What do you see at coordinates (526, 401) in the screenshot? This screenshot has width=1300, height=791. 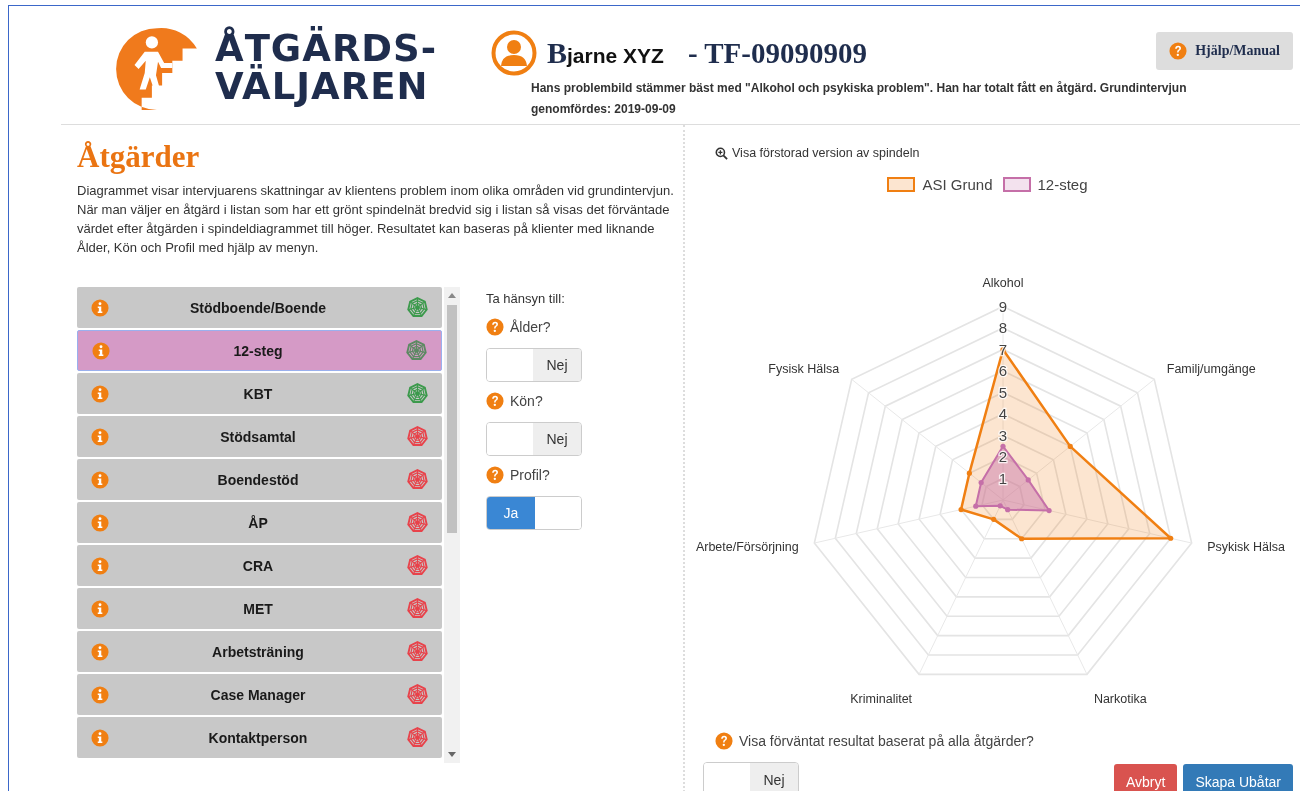 I see `filter-label: Kön?` at bounding box center [526, 401].